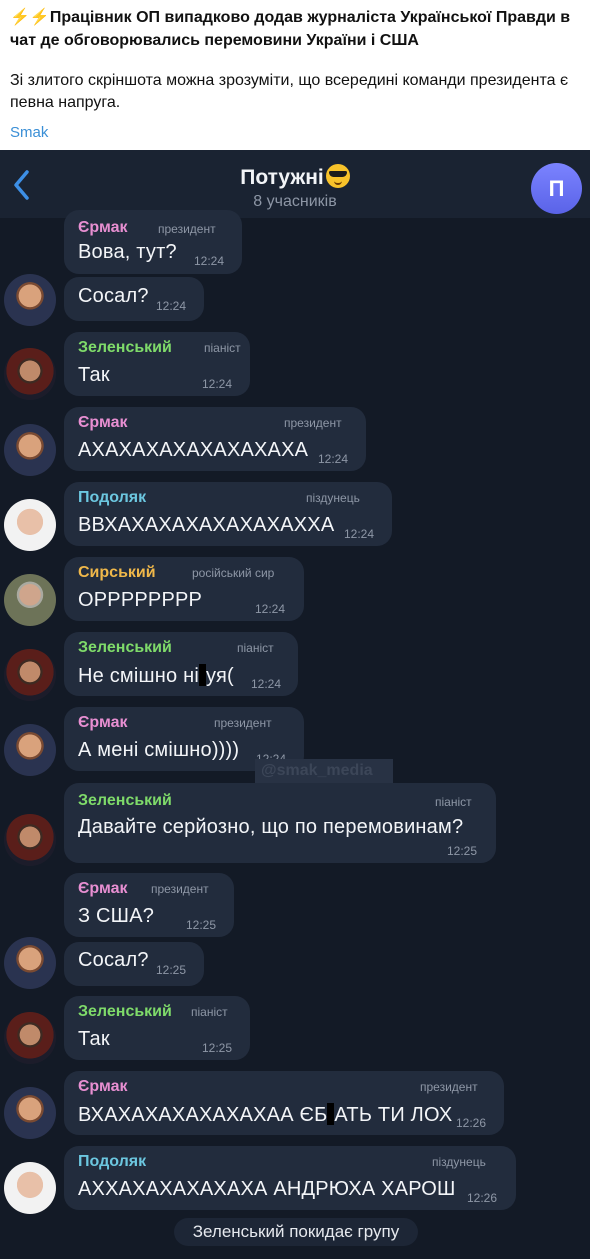 The width and height of the screenshot is (590, 1259). I want to click on post-author-link: Smak, so click(295, 132).